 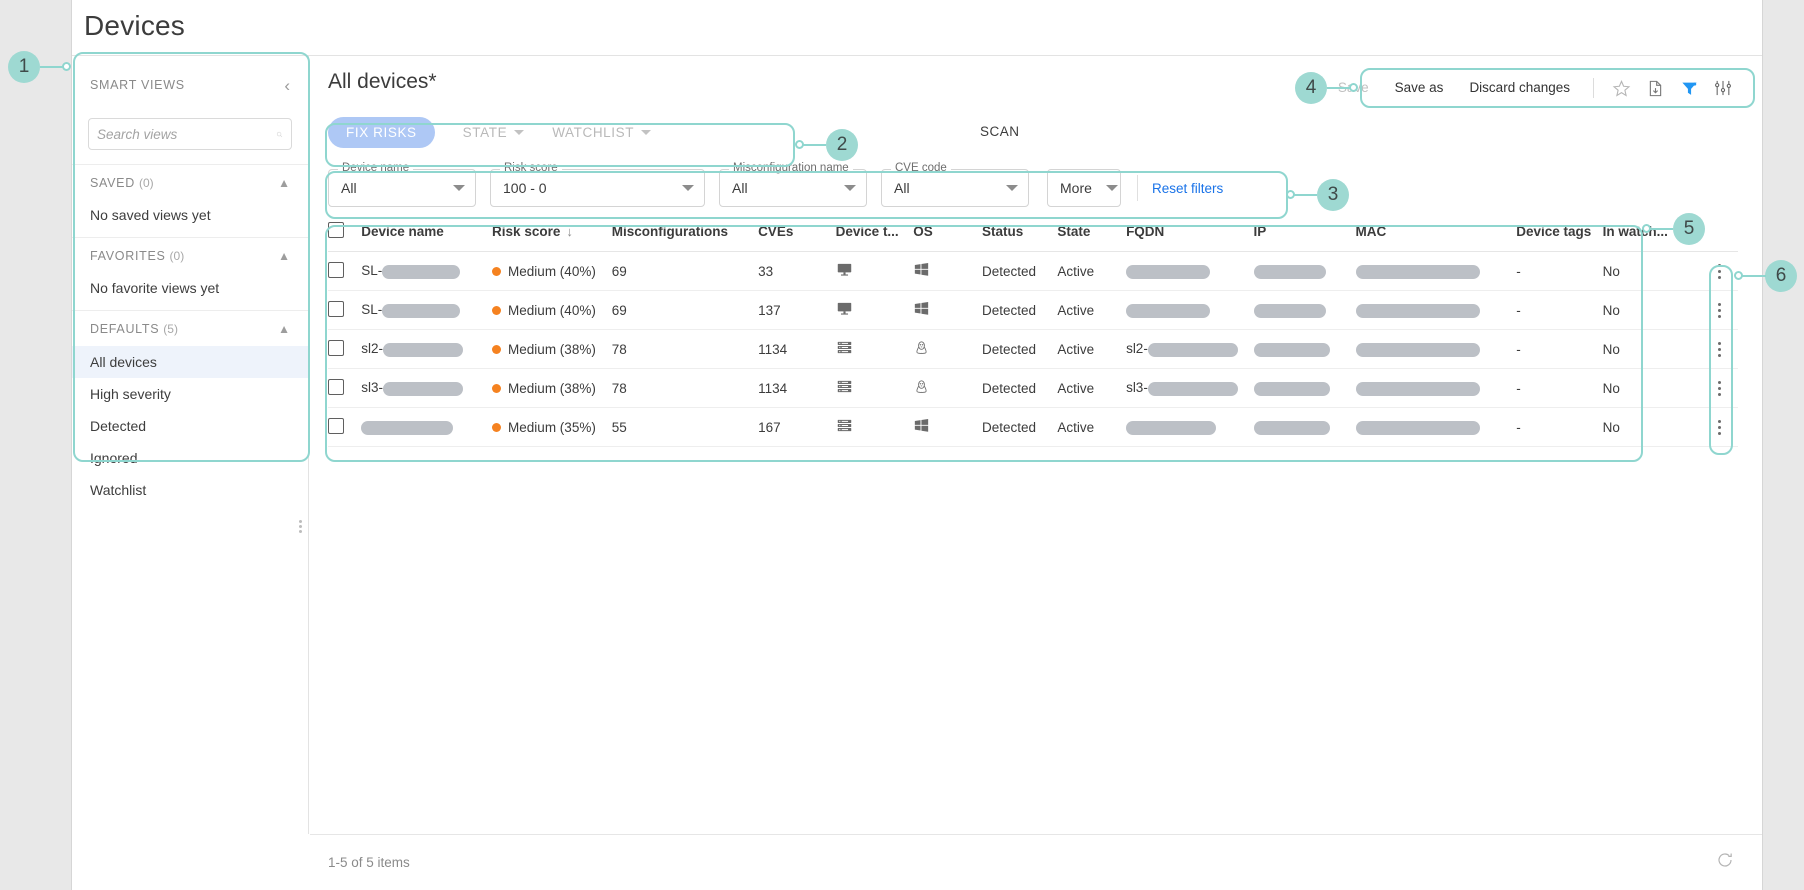 What do you see at coordinates (685, 349) in the screenshot?
I see `cell-misconfigurations: 78` at bounding box center [685, 349].